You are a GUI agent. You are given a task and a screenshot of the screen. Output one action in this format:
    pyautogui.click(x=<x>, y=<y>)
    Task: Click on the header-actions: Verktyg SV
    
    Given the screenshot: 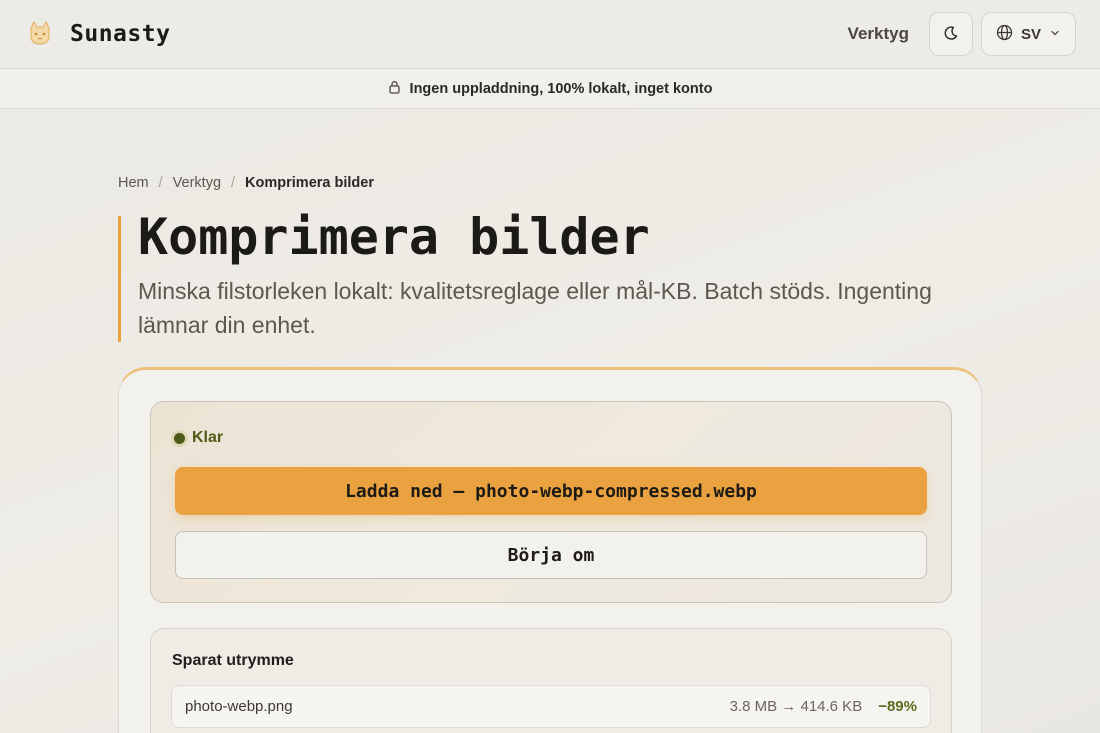 What is the action you would take?
    pyautogui.click(x=962, y=34)
    